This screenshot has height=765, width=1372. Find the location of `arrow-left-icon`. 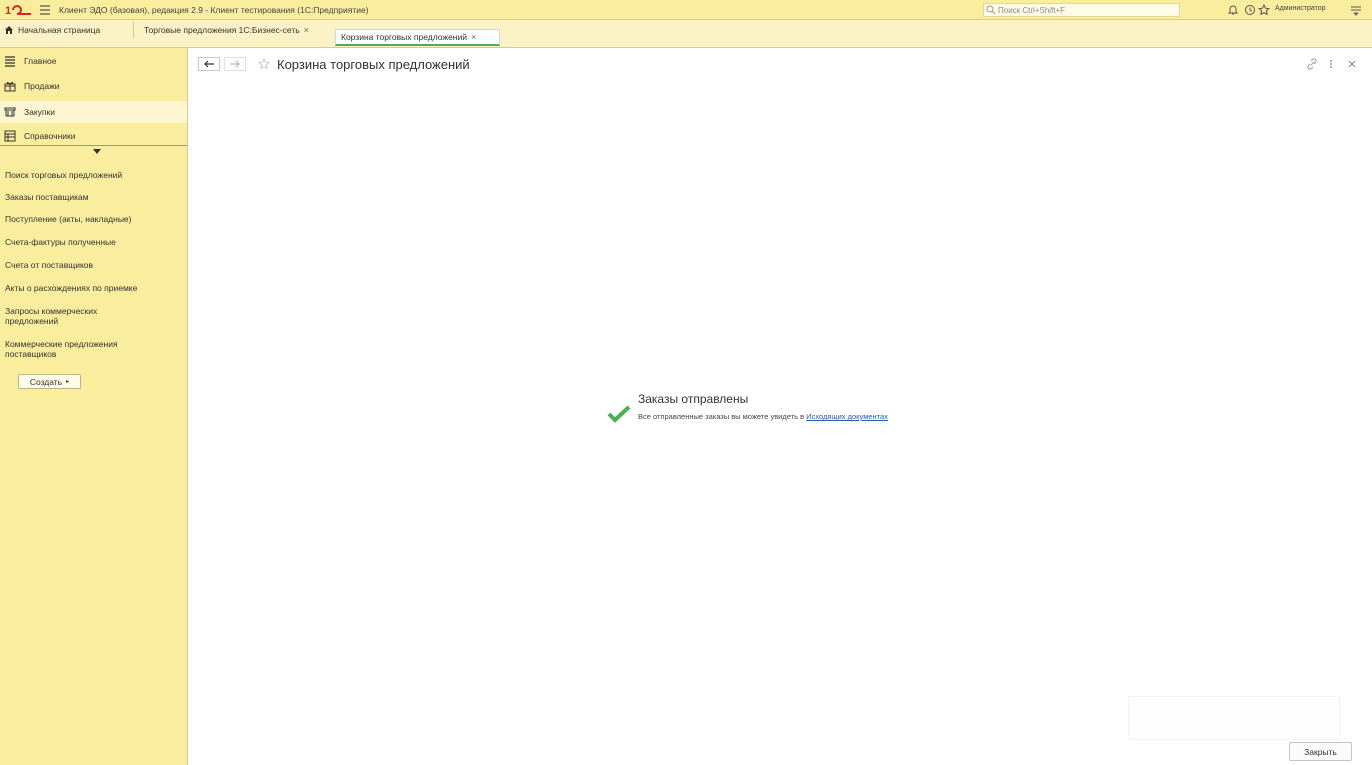

arrow-left-icon is located at coordinates (209, 64).